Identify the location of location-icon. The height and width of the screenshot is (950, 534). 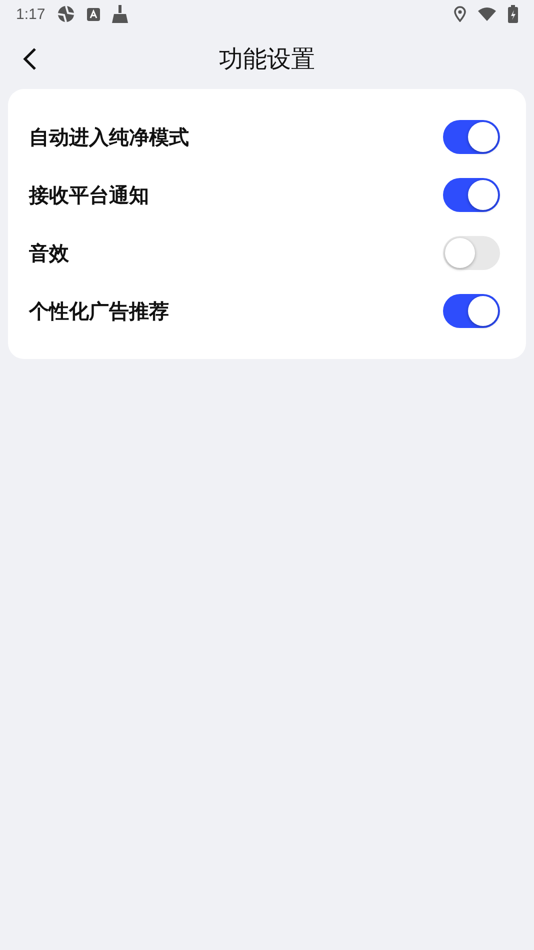
(460, 14).